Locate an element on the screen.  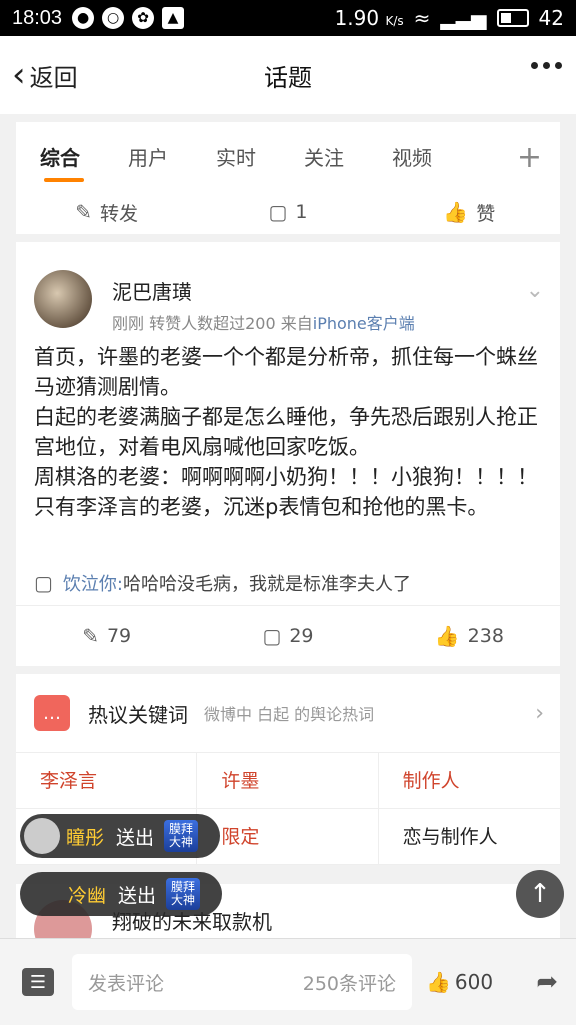
featured-comment: ▢ 饮泣你:哈哈哈没毛病，我就是标准李夫人了 is located at coordinates (222, 583).